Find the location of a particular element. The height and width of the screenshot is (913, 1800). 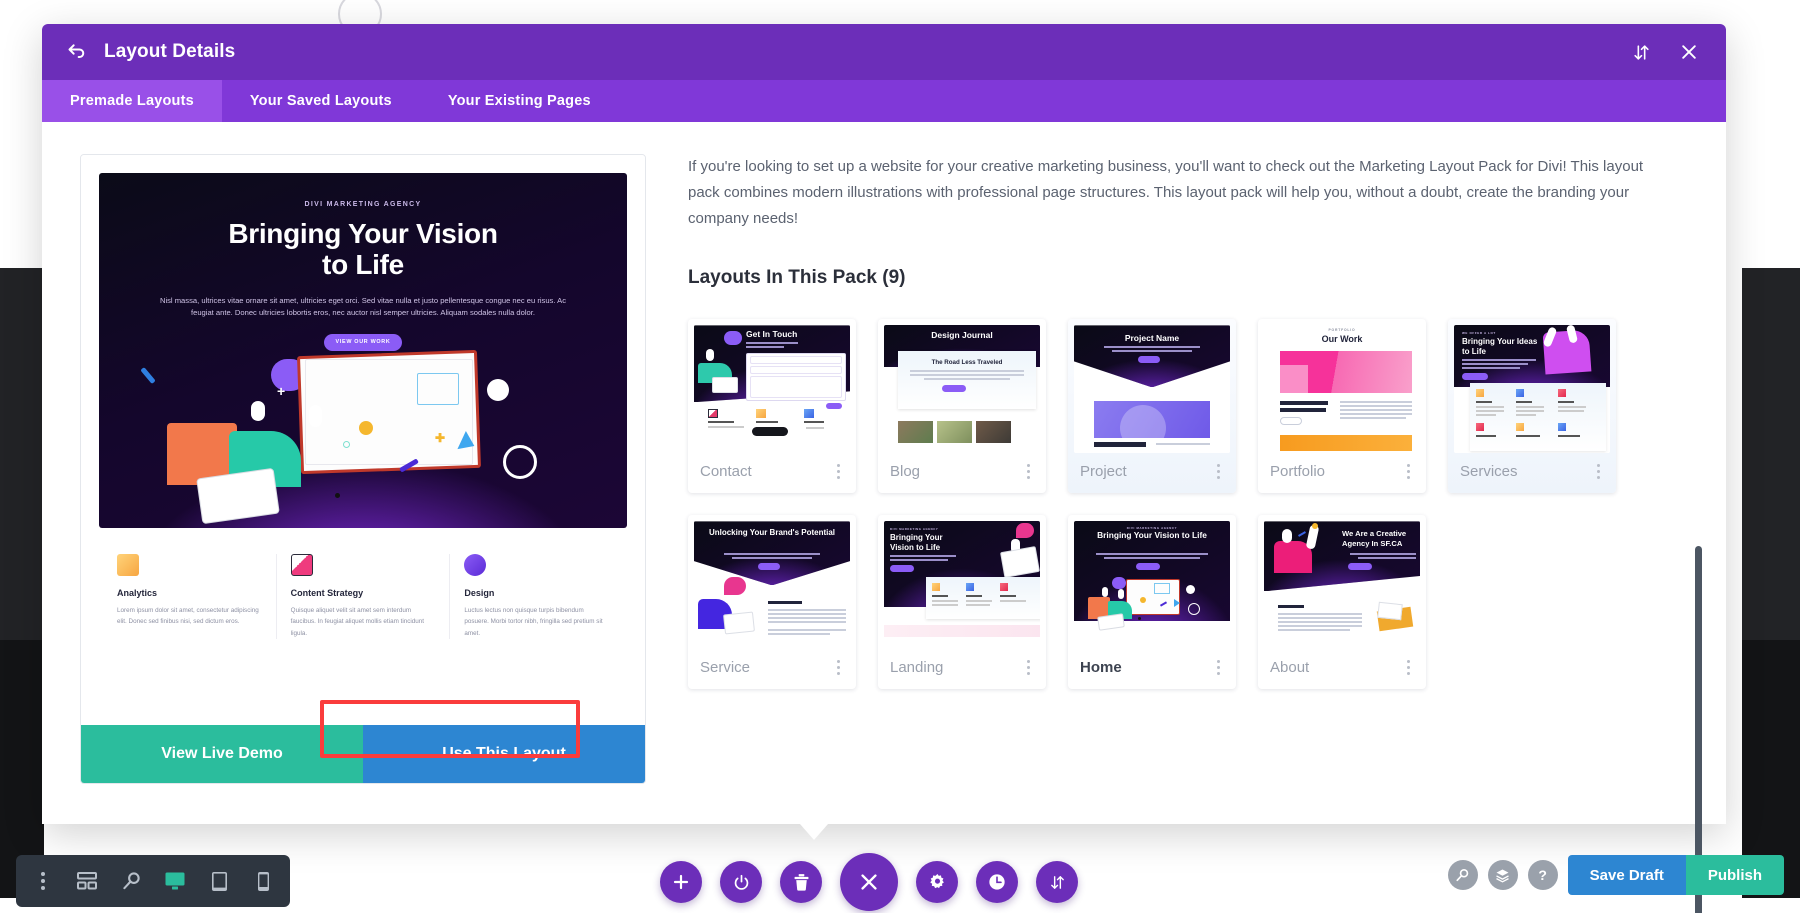

modal-pointer-tail is located at coordinates (814, 832).